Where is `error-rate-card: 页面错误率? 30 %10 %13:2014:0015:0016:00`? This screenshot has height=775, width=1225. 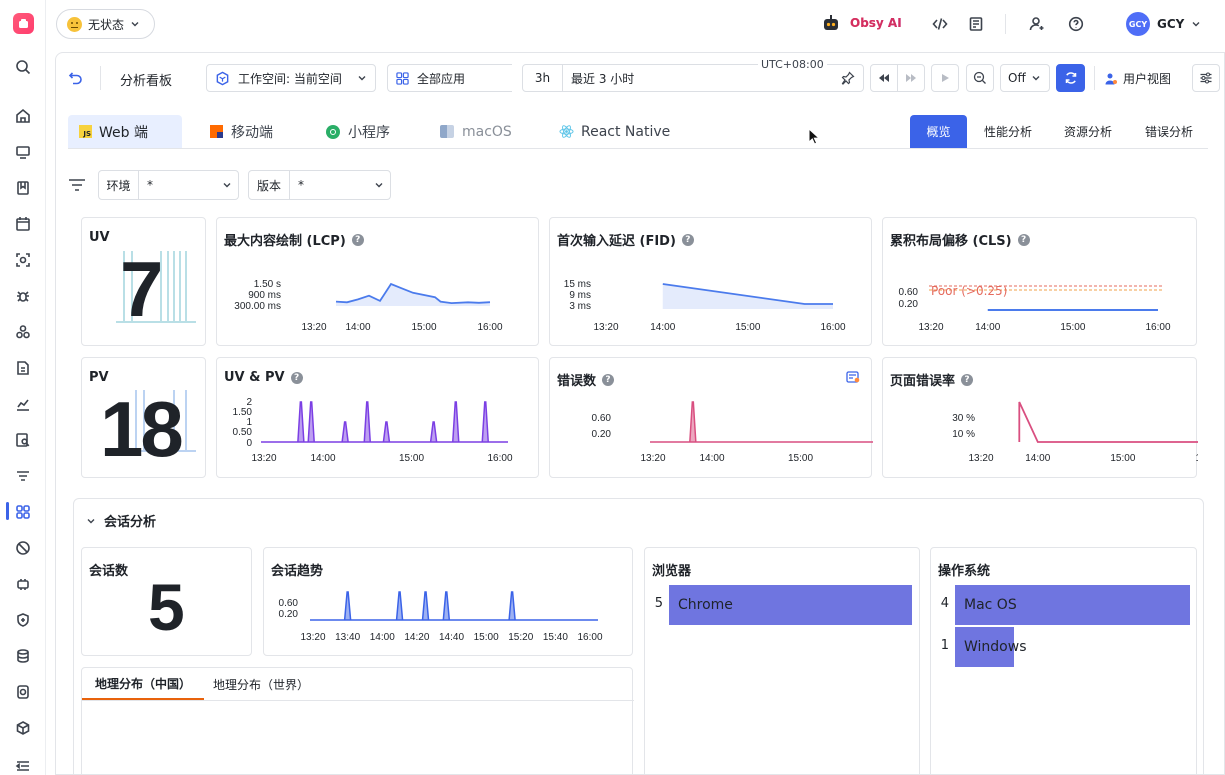 error-rate-card: 页面错误率? 30 %10 %13:2014:0015:0016:00 is located at coordinates (1040, 417).